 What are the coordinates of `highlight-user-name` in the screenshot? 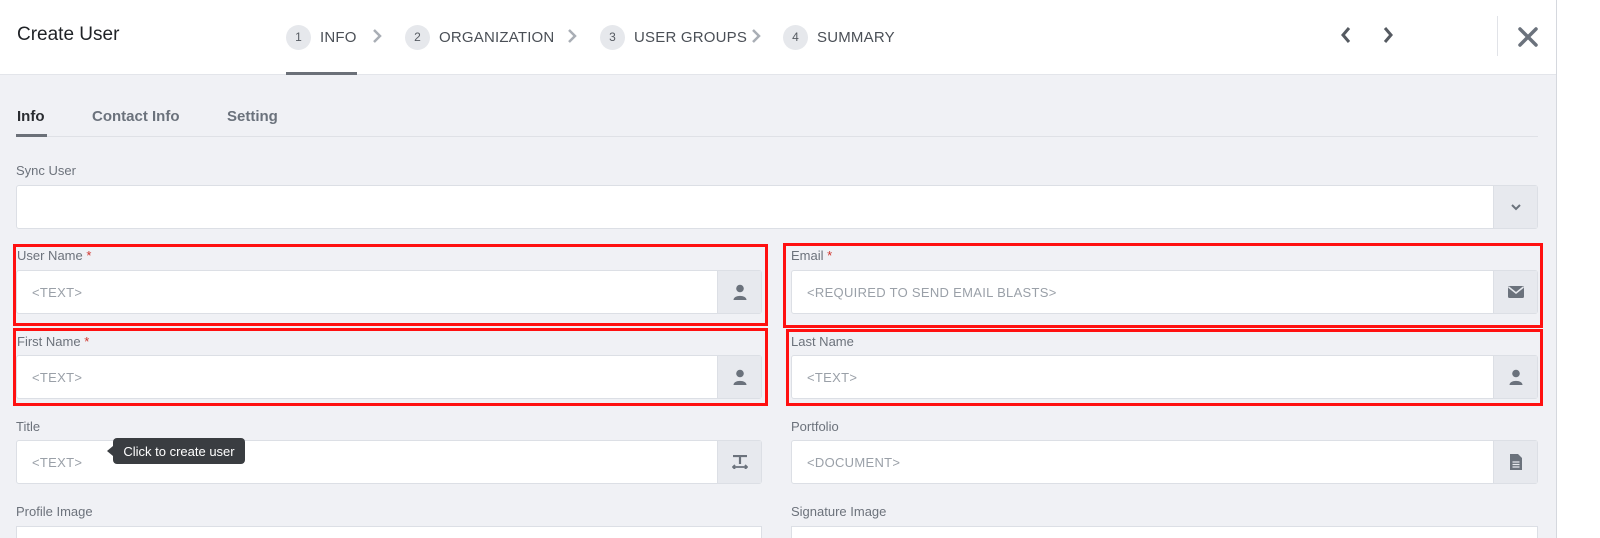 It's located at (390, 285).